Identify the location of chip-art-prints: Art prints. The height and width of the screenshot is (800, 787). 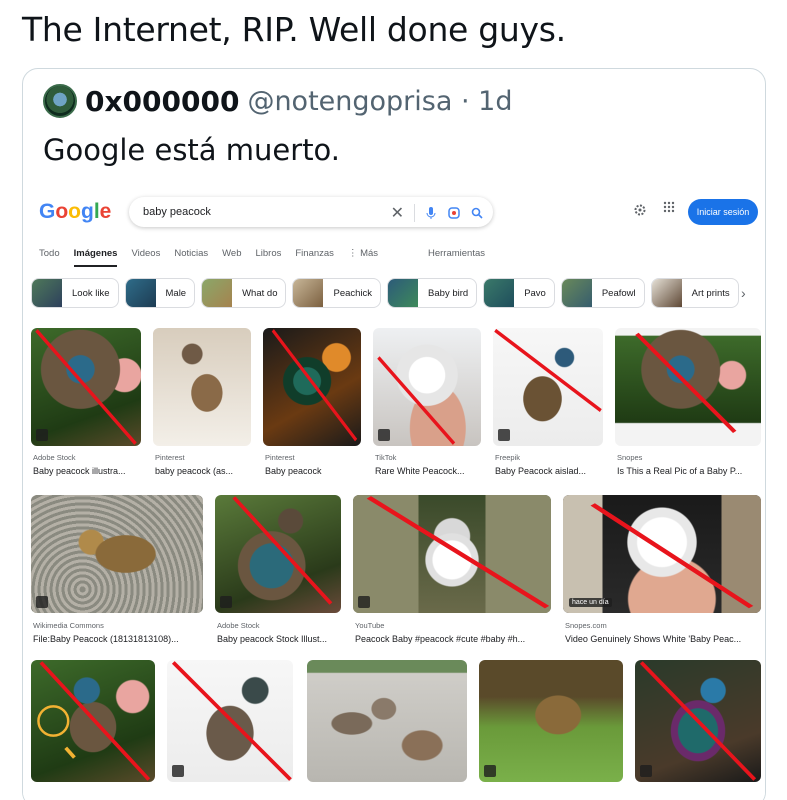
(694, 293).